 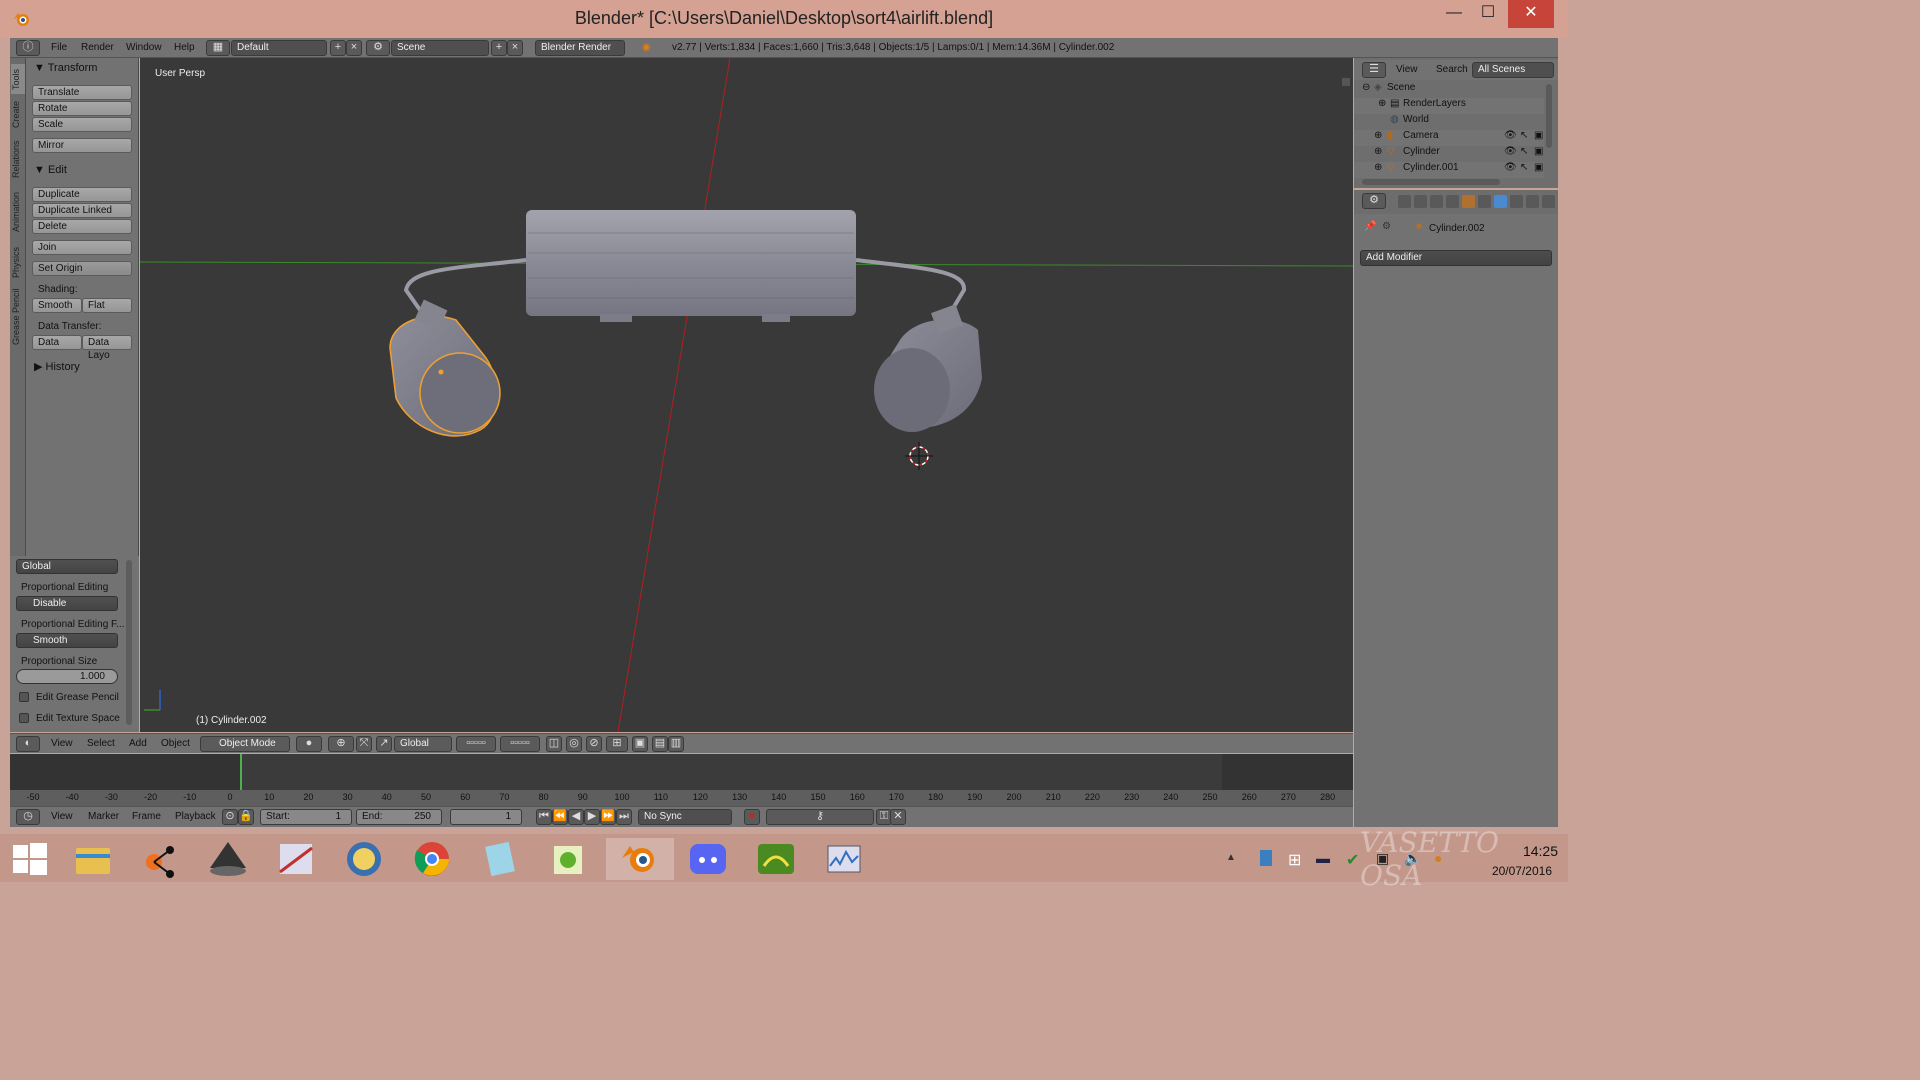 What do you see at coordinates (776, 859) in the screenshot?
I see `wifi-app-icon` at bounding box center [776, 859].